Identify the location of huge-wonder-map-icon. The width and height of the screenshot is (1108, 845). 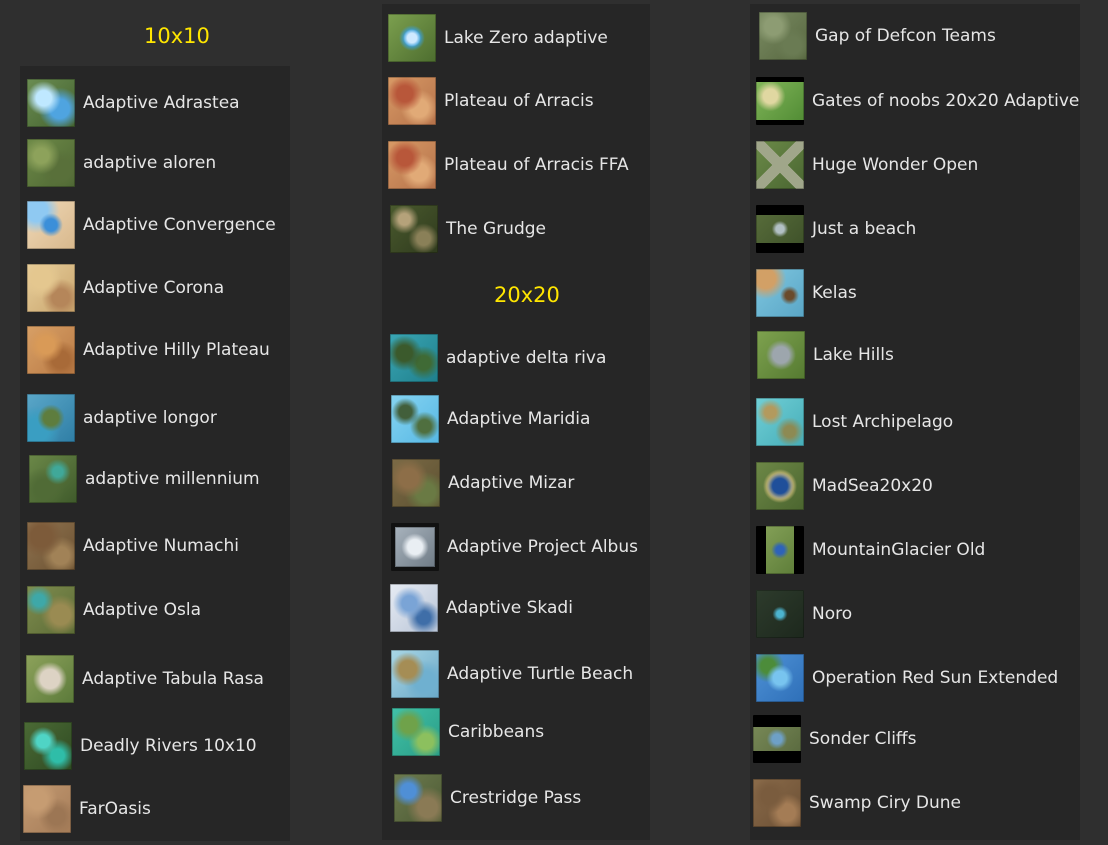
(780, 165).